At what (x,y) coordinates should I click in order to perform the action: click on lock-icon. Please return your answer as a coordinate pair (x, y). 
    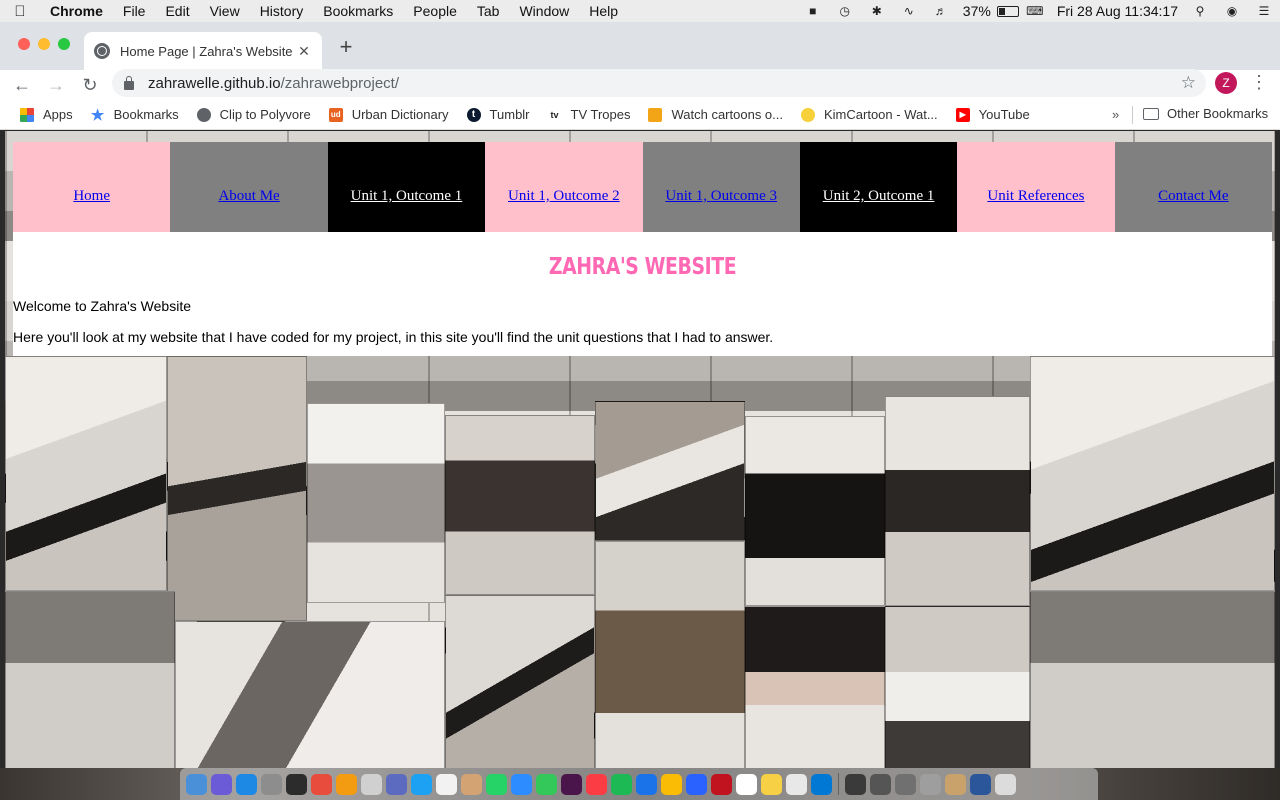
    Looking at the image, I should click on (129, 82).